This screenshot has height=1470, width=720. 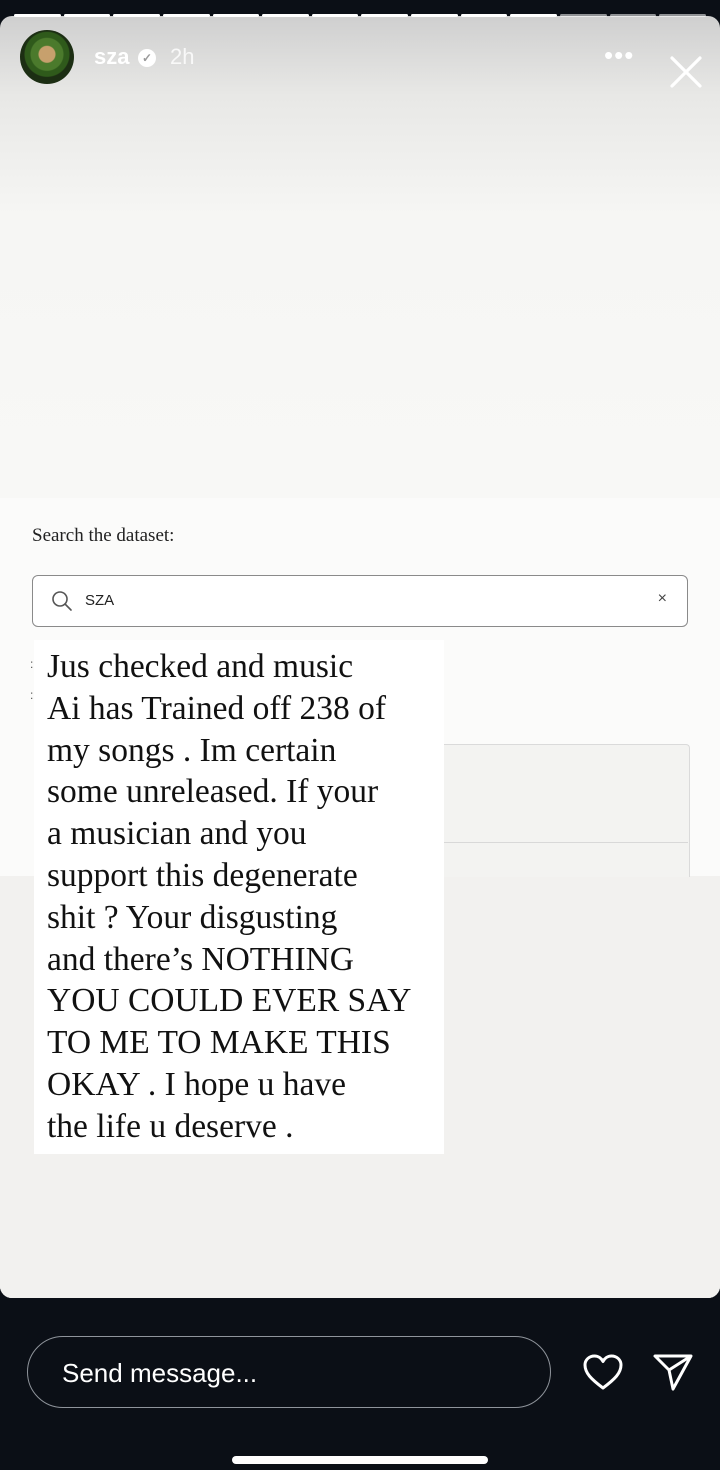 I want to click on sticker-text-line: shit ? Your disgusting, so click(x=192, y=917).